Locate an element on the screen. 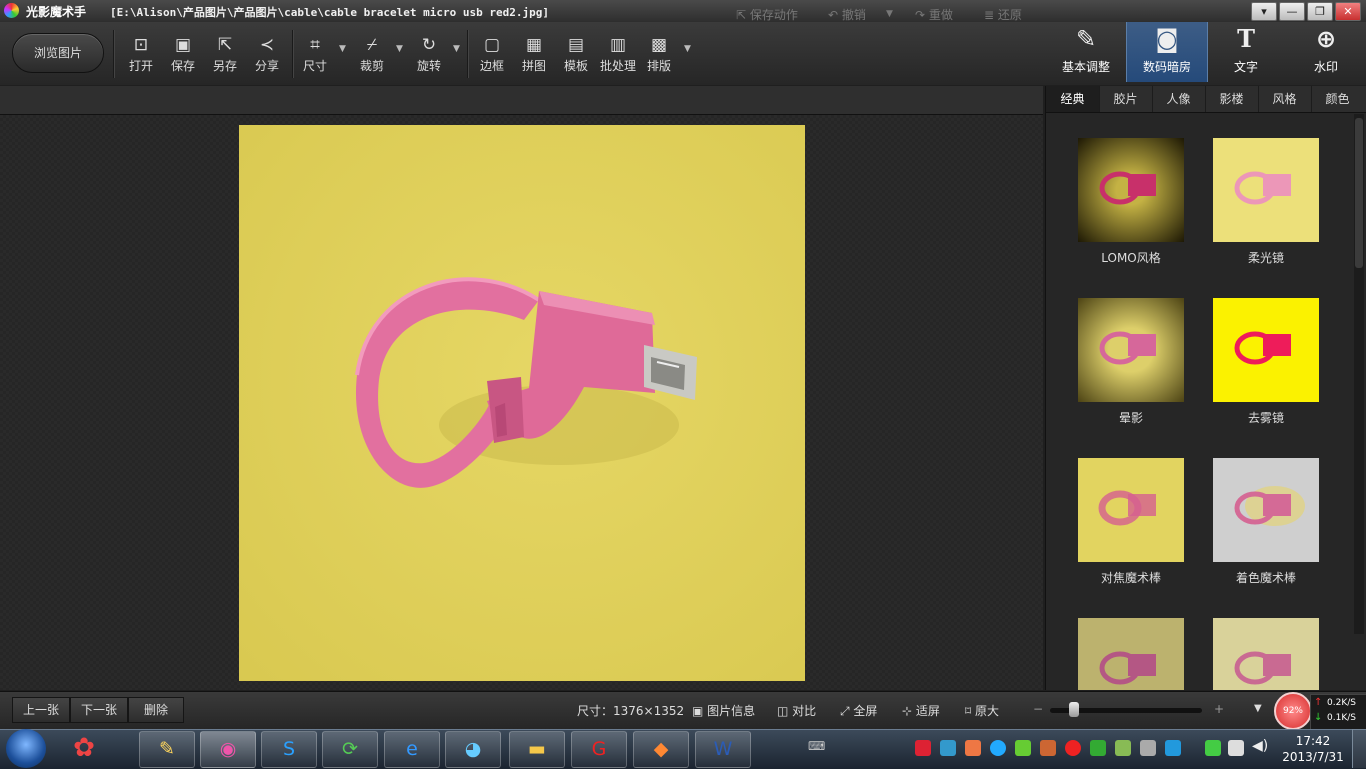  module-tabs: ✎ 基本调整 ◙ 数码暗房 T 文字 ⊕ 水印 is located at coordinates (1206, 53).